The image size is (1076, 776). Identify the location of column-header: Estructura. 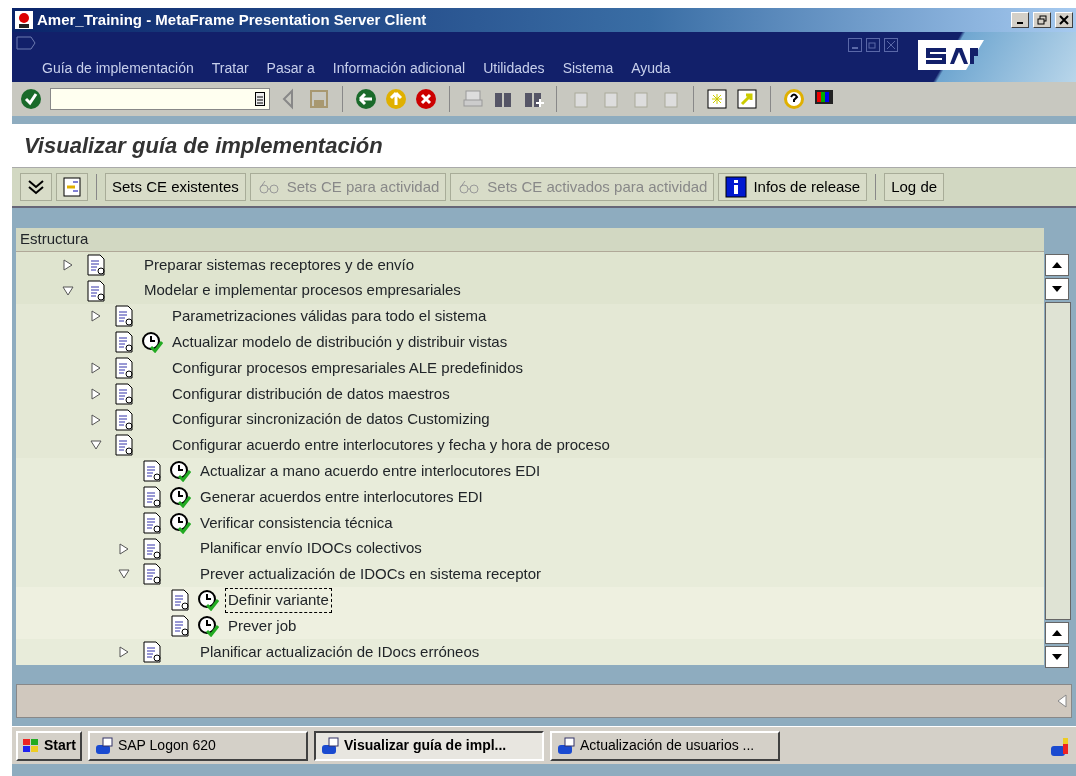
(54, 239).